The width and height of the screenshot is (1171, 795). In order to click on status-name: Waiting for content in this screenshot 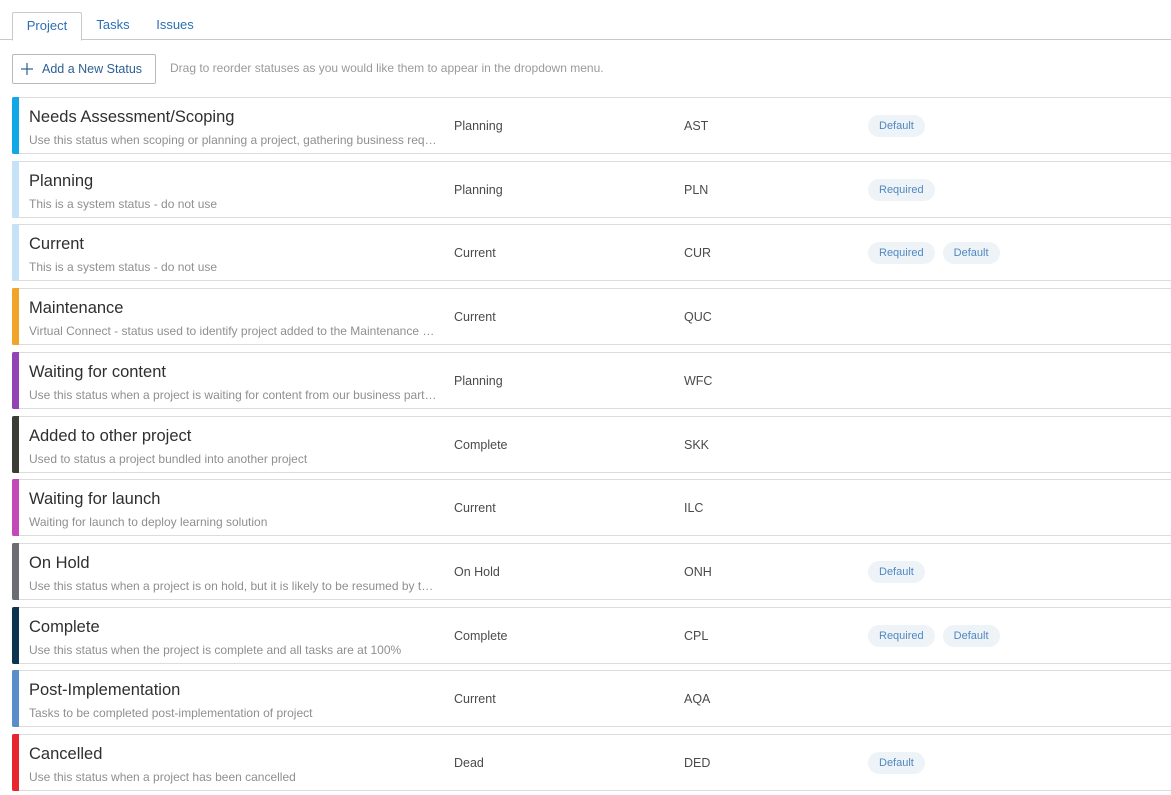, I will do `click(97, 372)`.